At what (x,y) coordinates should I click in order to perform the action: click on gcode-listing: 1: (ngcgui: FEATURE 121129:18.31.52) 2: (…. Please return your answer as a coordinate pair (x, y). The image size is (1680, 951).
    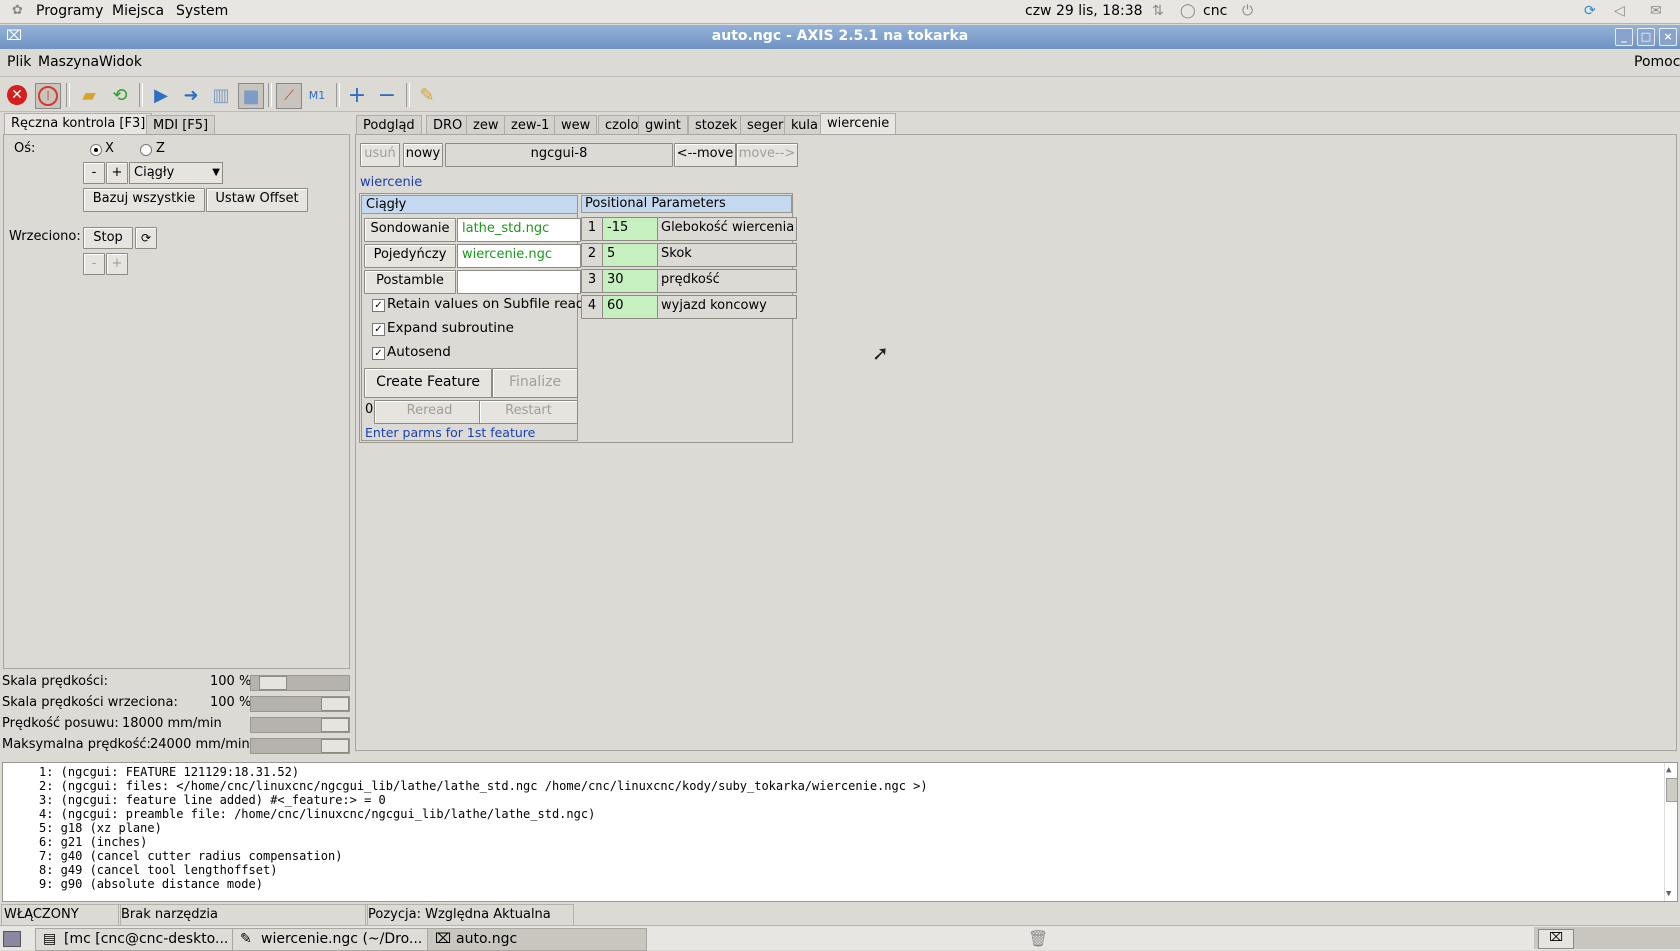
    Looking at the image, I should click on (840, 832).